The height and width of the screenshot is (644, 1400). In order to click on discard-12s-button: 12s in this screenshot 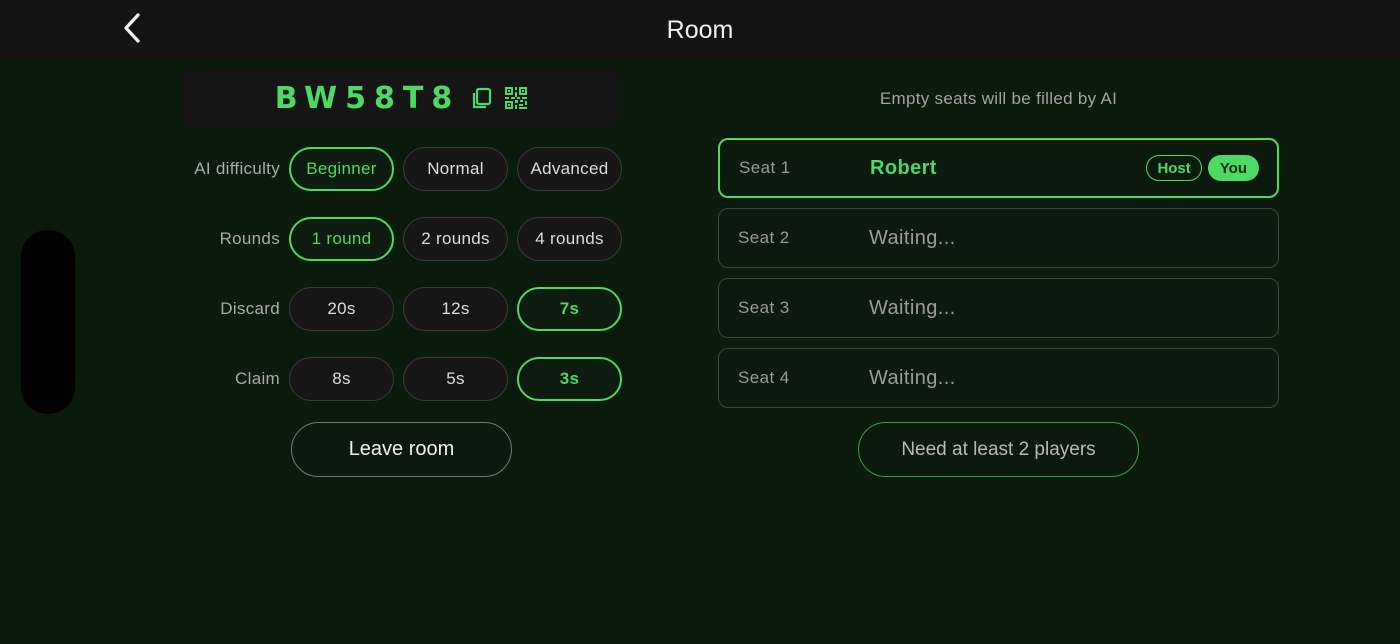, I will do `click(455, 309)`.